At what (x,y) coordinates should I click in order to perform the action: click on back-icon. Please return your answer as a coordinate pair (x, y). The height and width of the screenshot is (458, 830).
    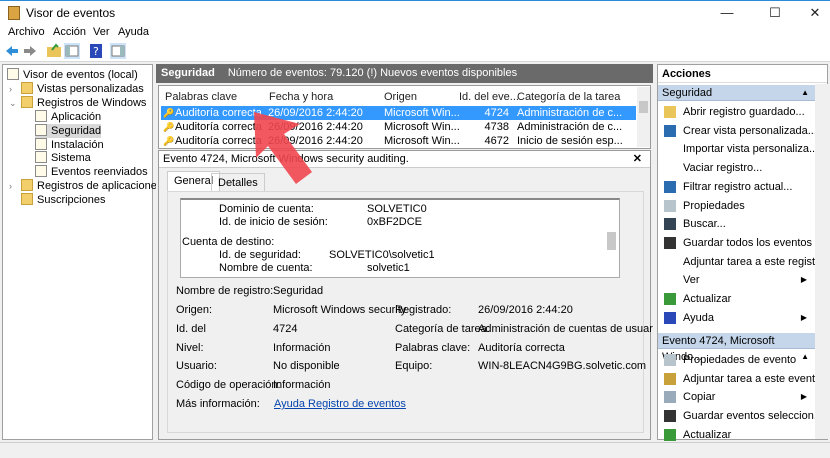
    Looking at the image, I should click on (12, 51).